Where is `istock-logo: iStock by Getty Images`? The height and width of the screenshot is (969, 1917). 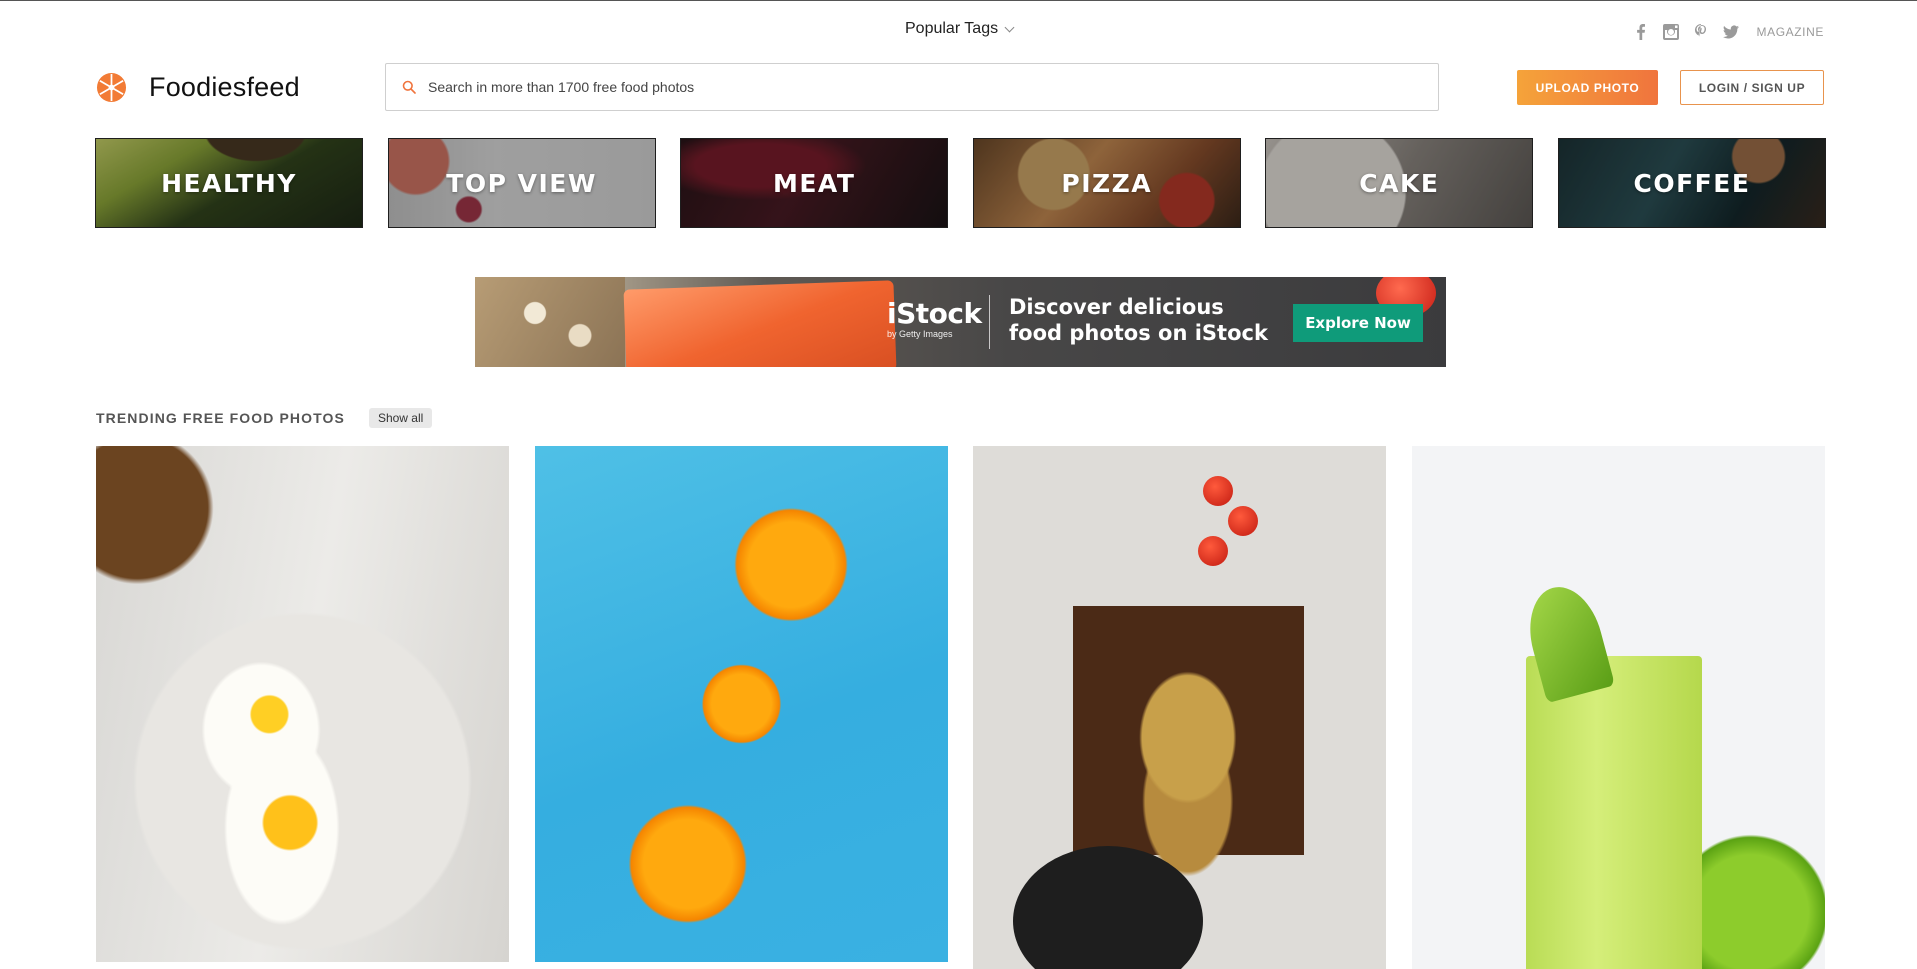 istock-logo: iStock by Getty Images is located at coordinates (934, 318).